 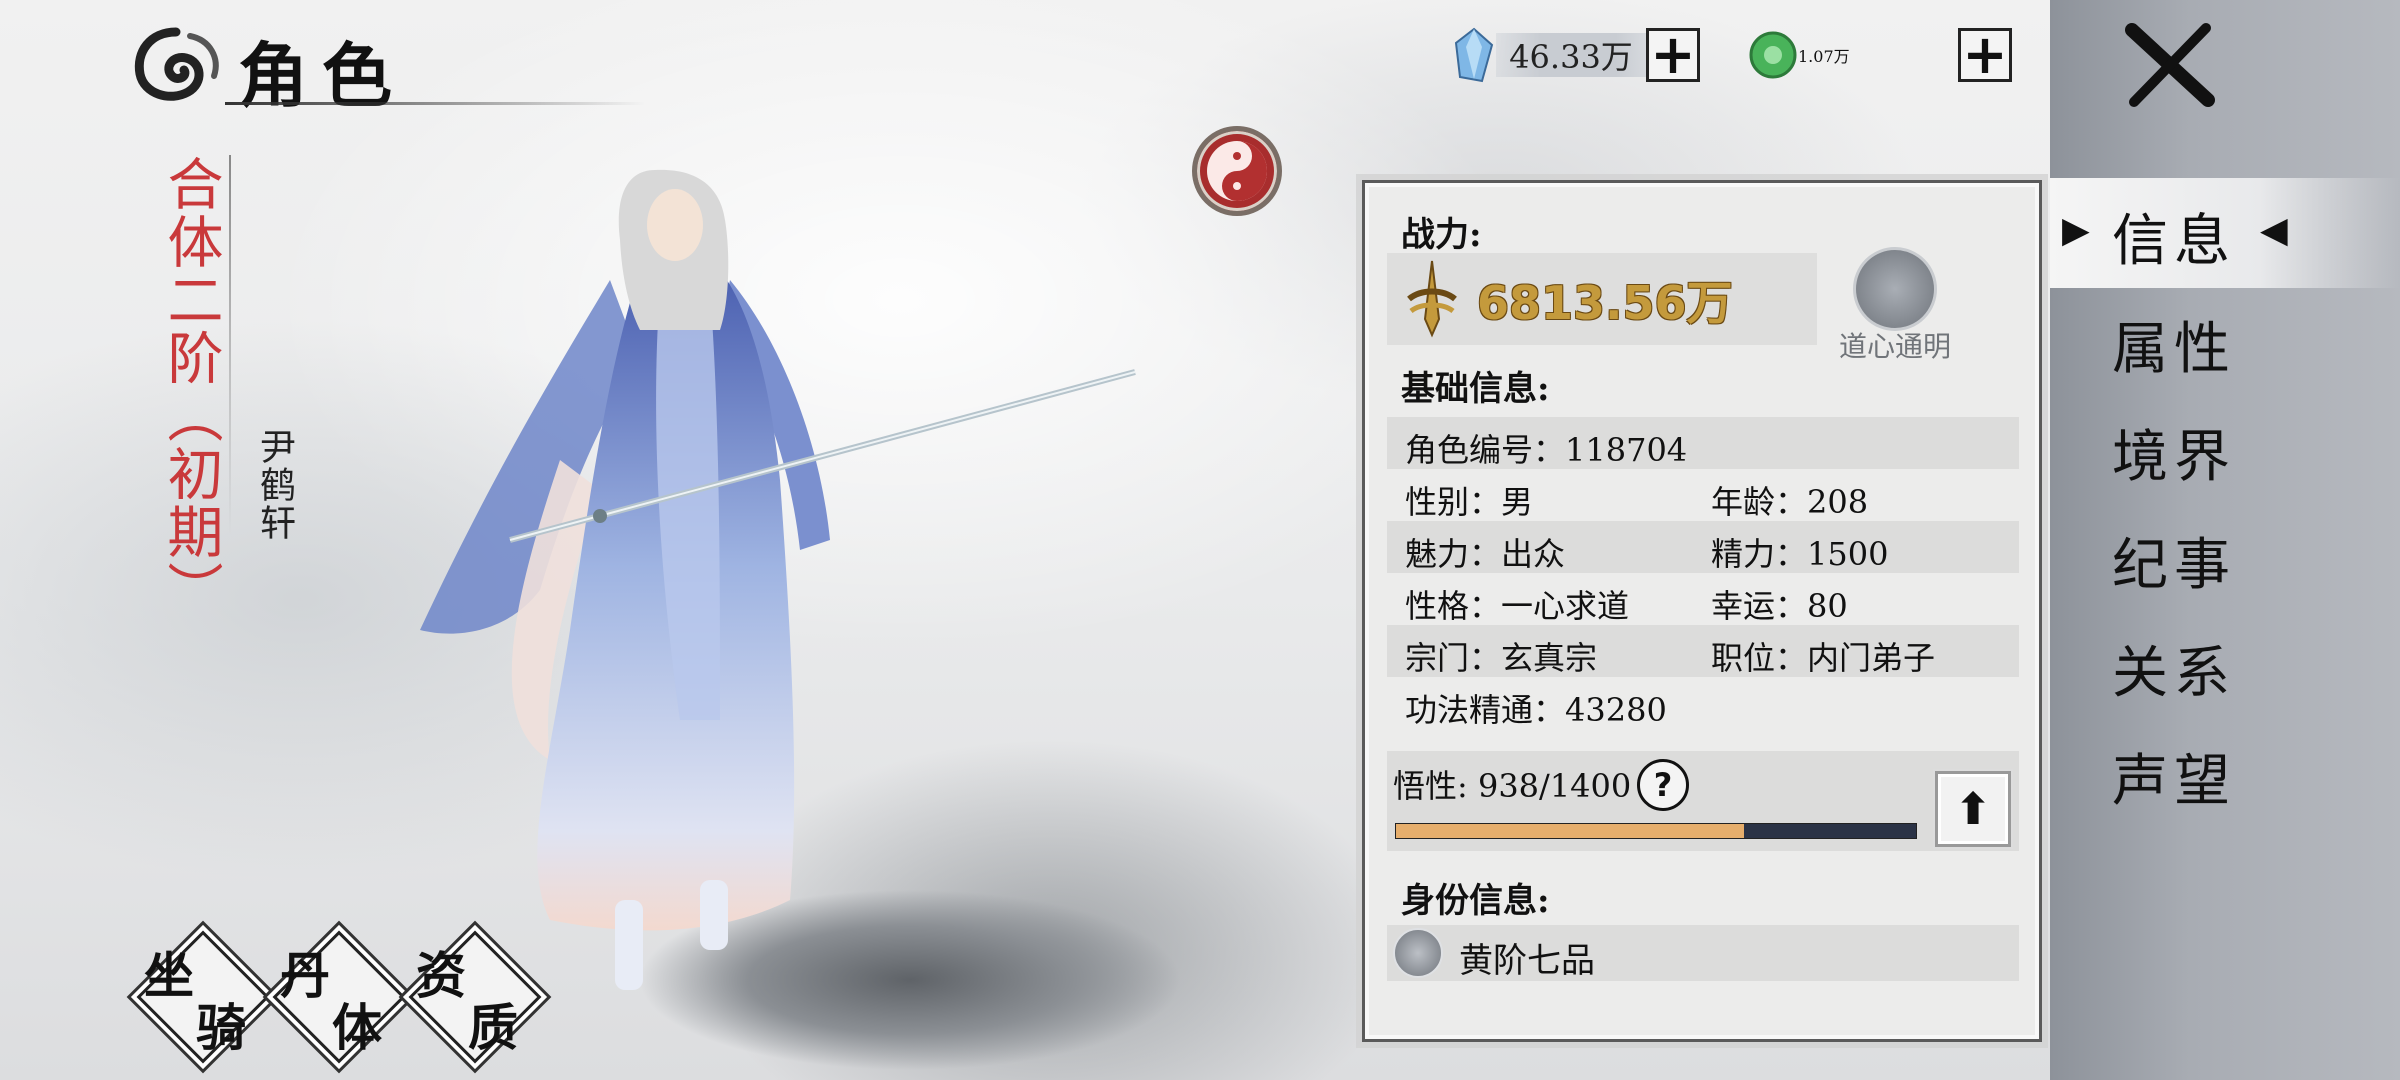 I want to click on help-button: ?, so click(x=1663, y=785).